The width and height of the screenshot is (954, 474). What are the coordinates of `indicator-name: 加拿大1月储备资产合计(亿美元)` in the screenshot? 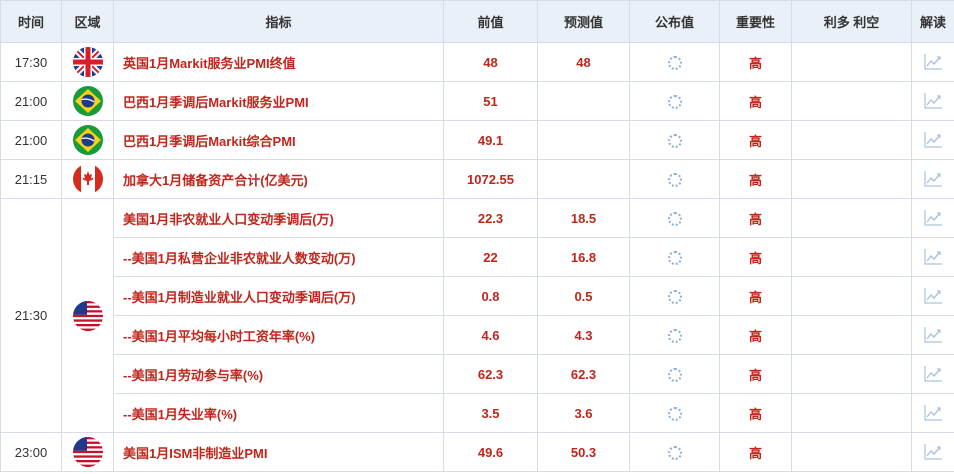 It's located at (278, 179).